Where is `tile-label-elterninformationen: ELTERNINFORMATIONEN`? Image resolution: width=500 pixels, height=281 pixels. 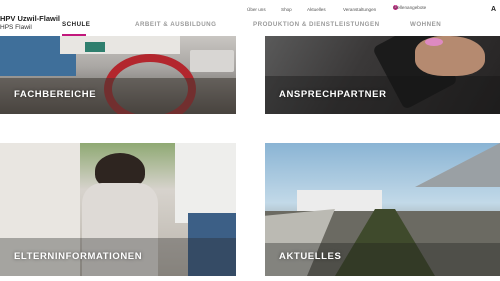 tile-label-elterninformationen: ELTERNINFORMATIONEN is located at coordinates (78, 256).